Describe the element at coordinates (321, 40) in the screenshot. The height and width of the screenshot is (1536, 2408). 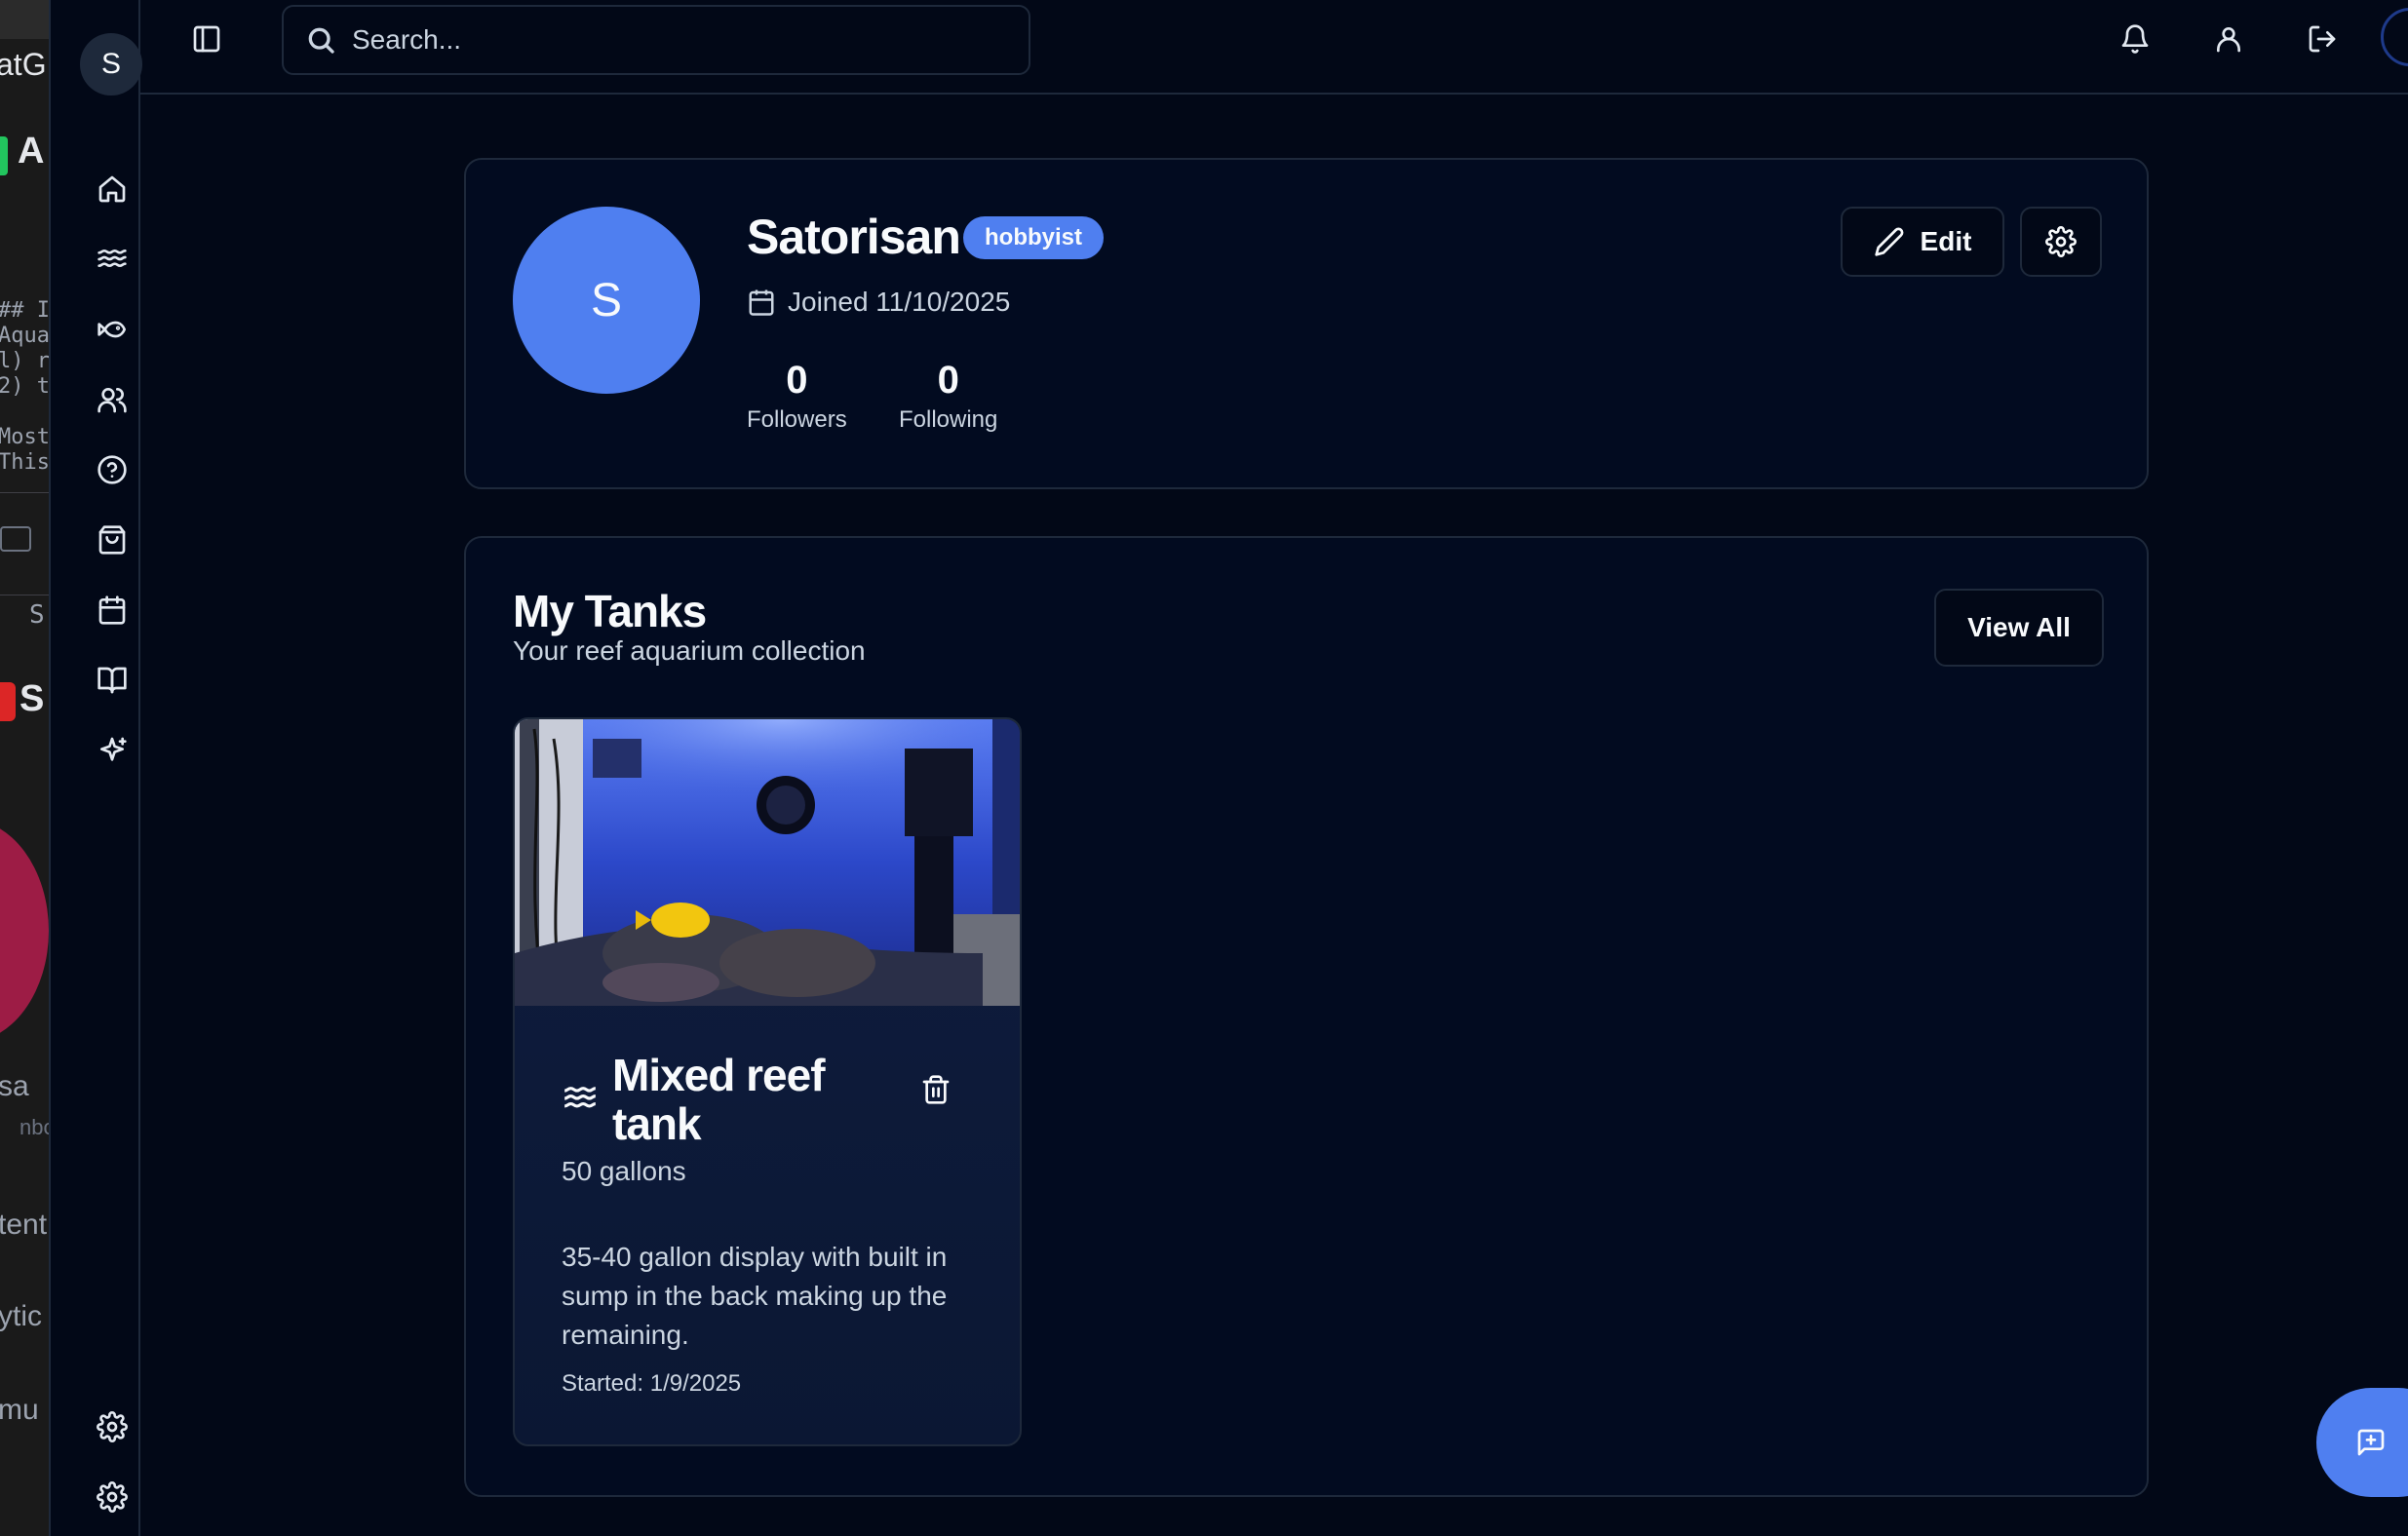
I see `search-icon` at that location.